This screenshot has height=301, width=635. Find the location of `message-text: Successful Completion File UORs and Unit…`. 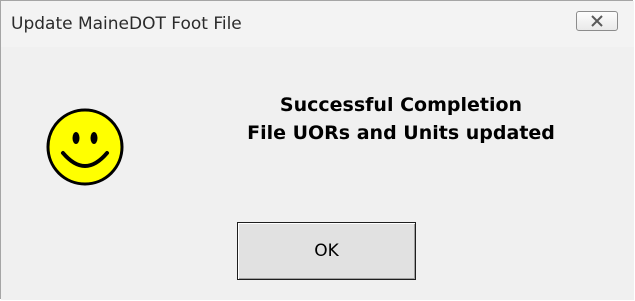

message-text: Successful Completion File UORs and Unit… is located at coordinates (401, 119).